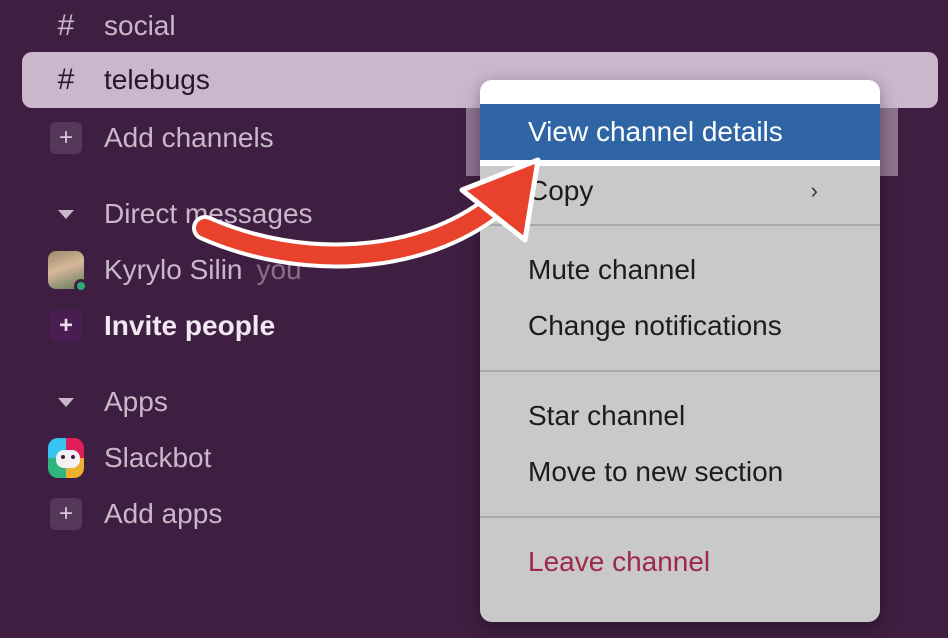 The width and height of the screenshot is (948, 638). I want to click on menu-item-label: Mute channel, so click(612, 269).